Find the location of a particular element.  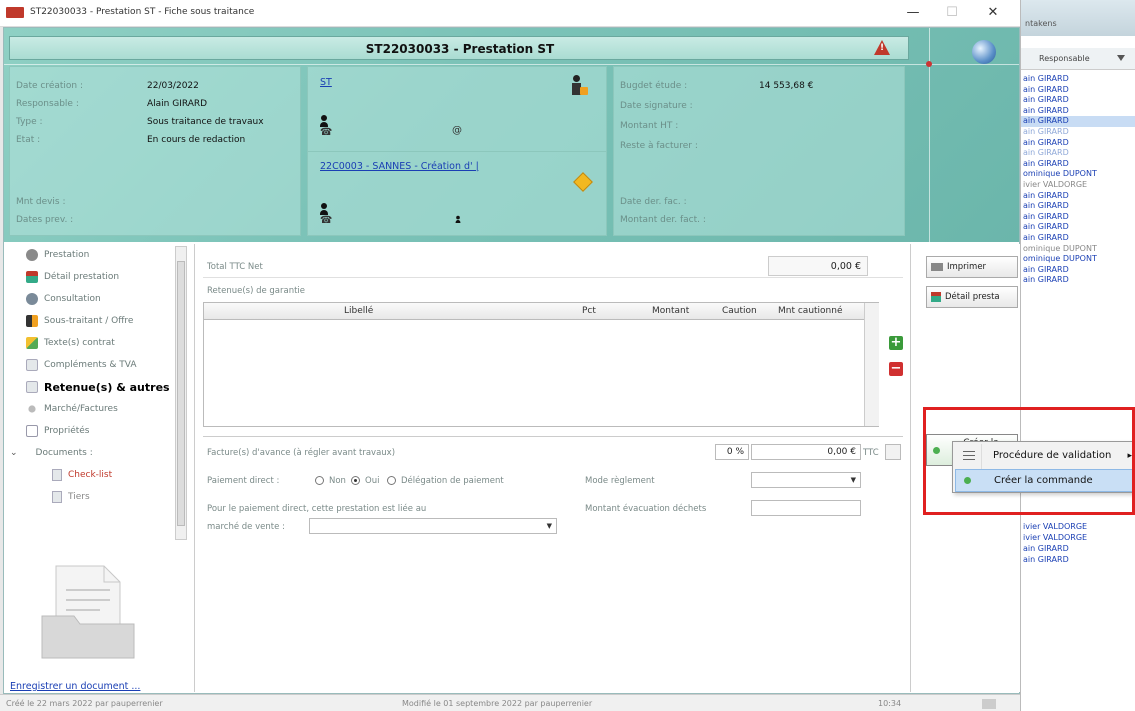

nav-retenues-autres: Retenue(s) & autres is located at coordinates (98, 387).